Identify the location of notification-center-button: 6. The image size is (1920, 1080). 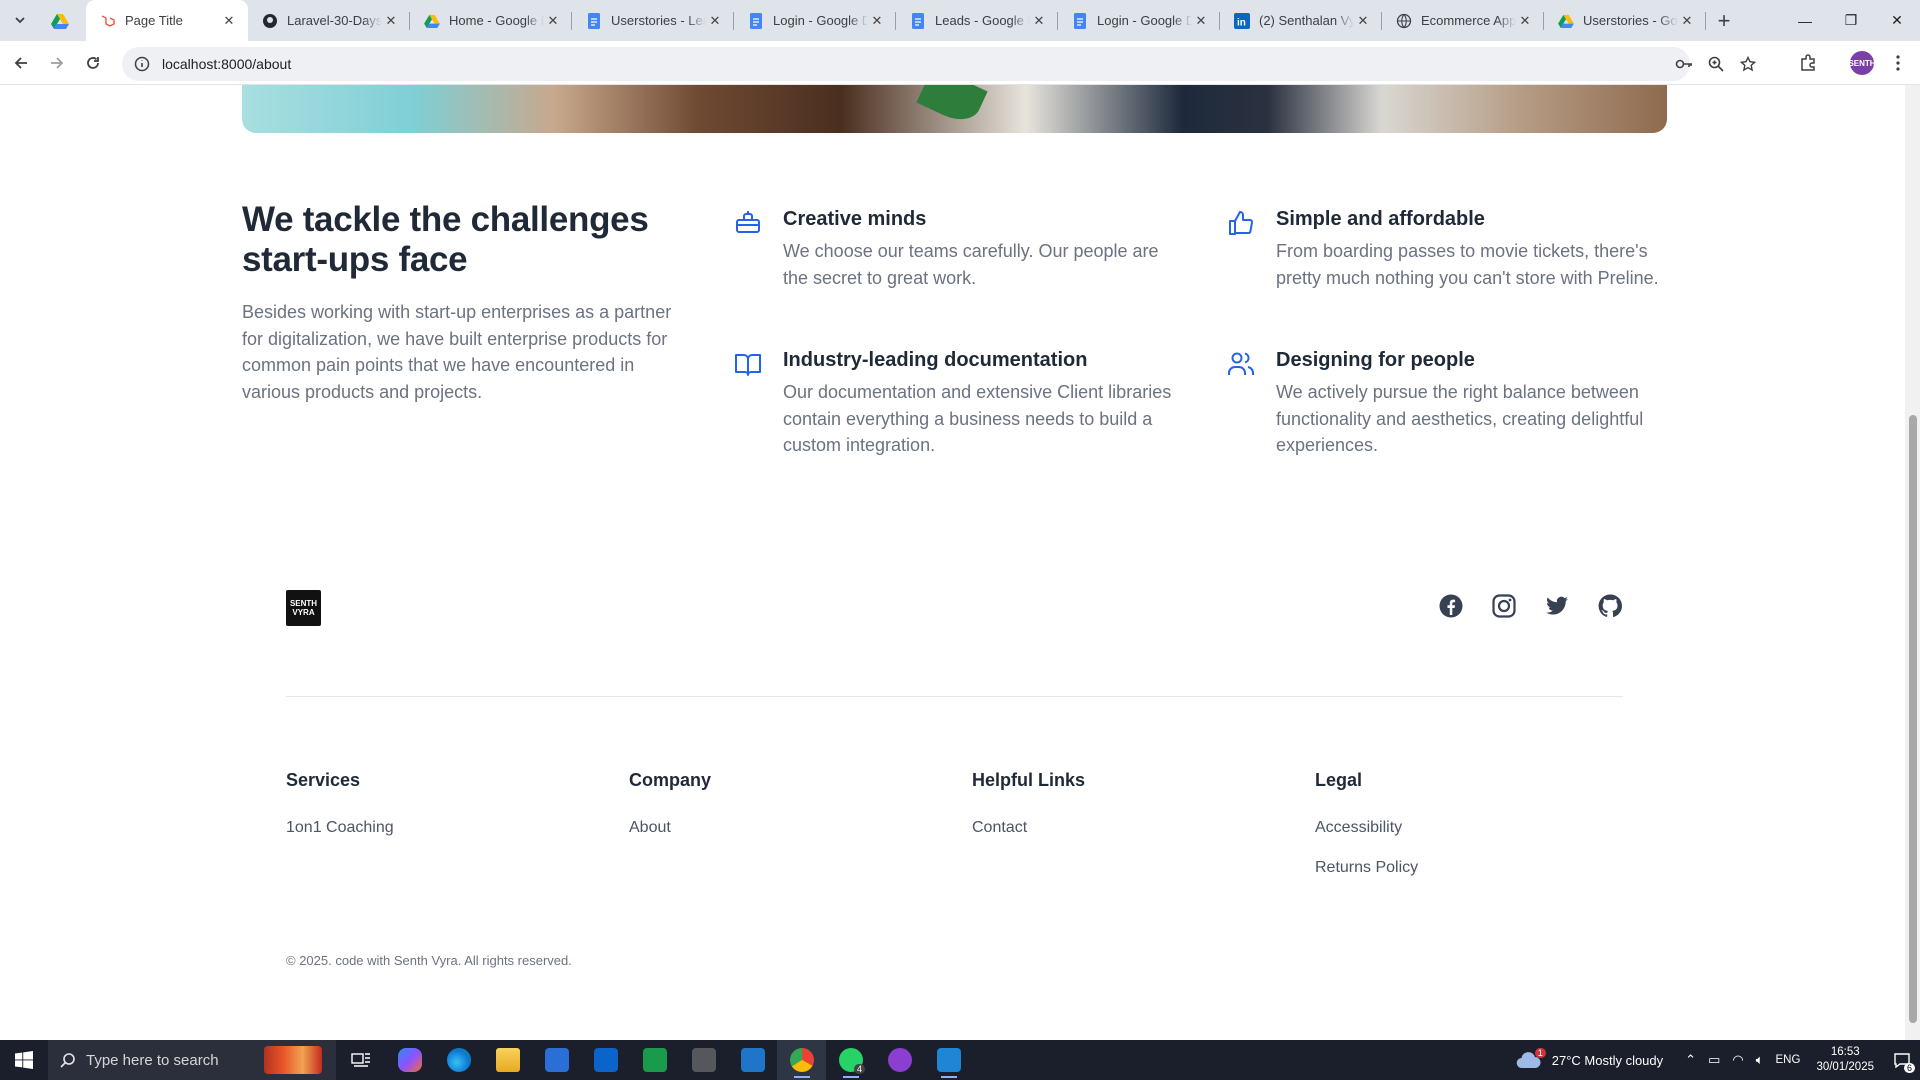
(1902, 1060).